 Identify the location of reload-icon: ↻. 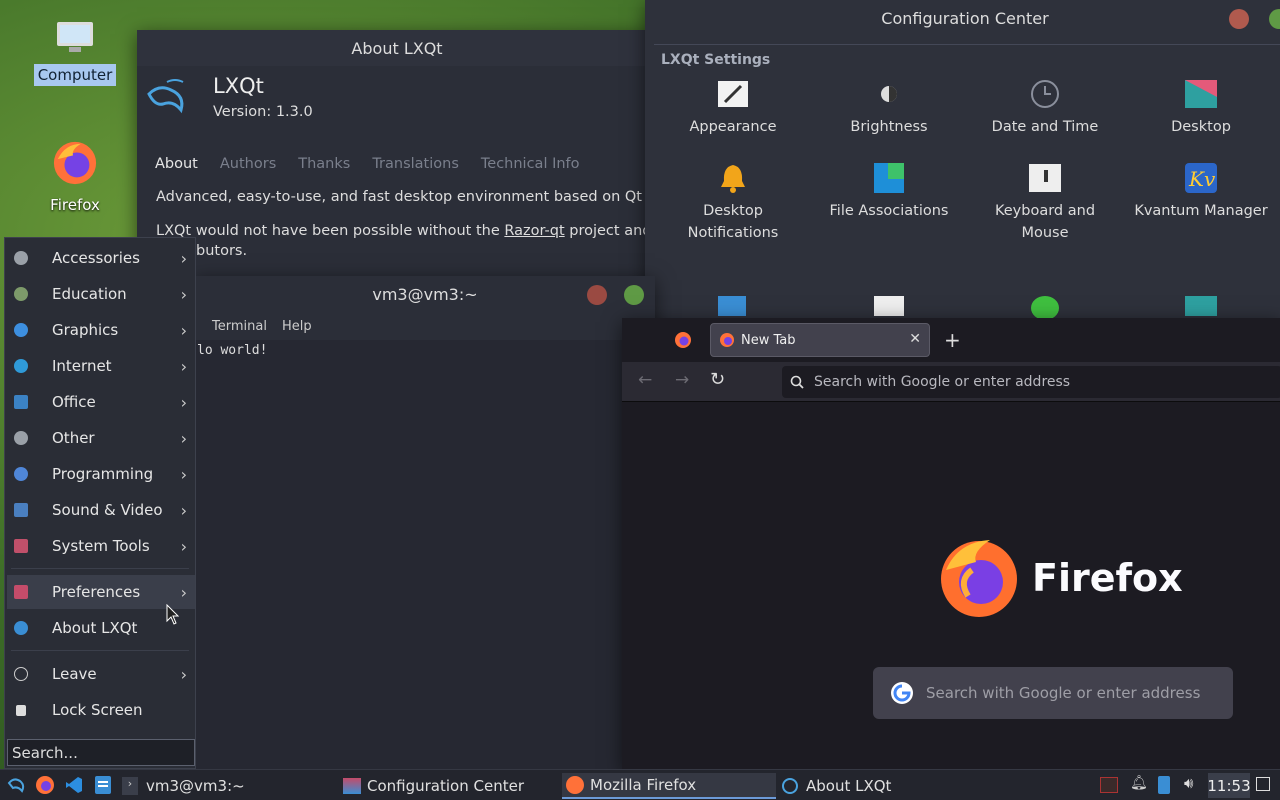
(717, 379).